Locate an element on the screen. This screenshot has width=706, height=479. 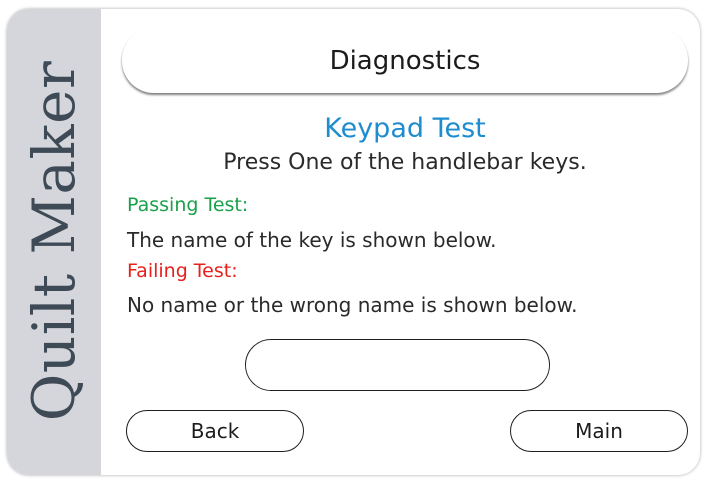
back-button: Back is located at coordinates (215, 431).